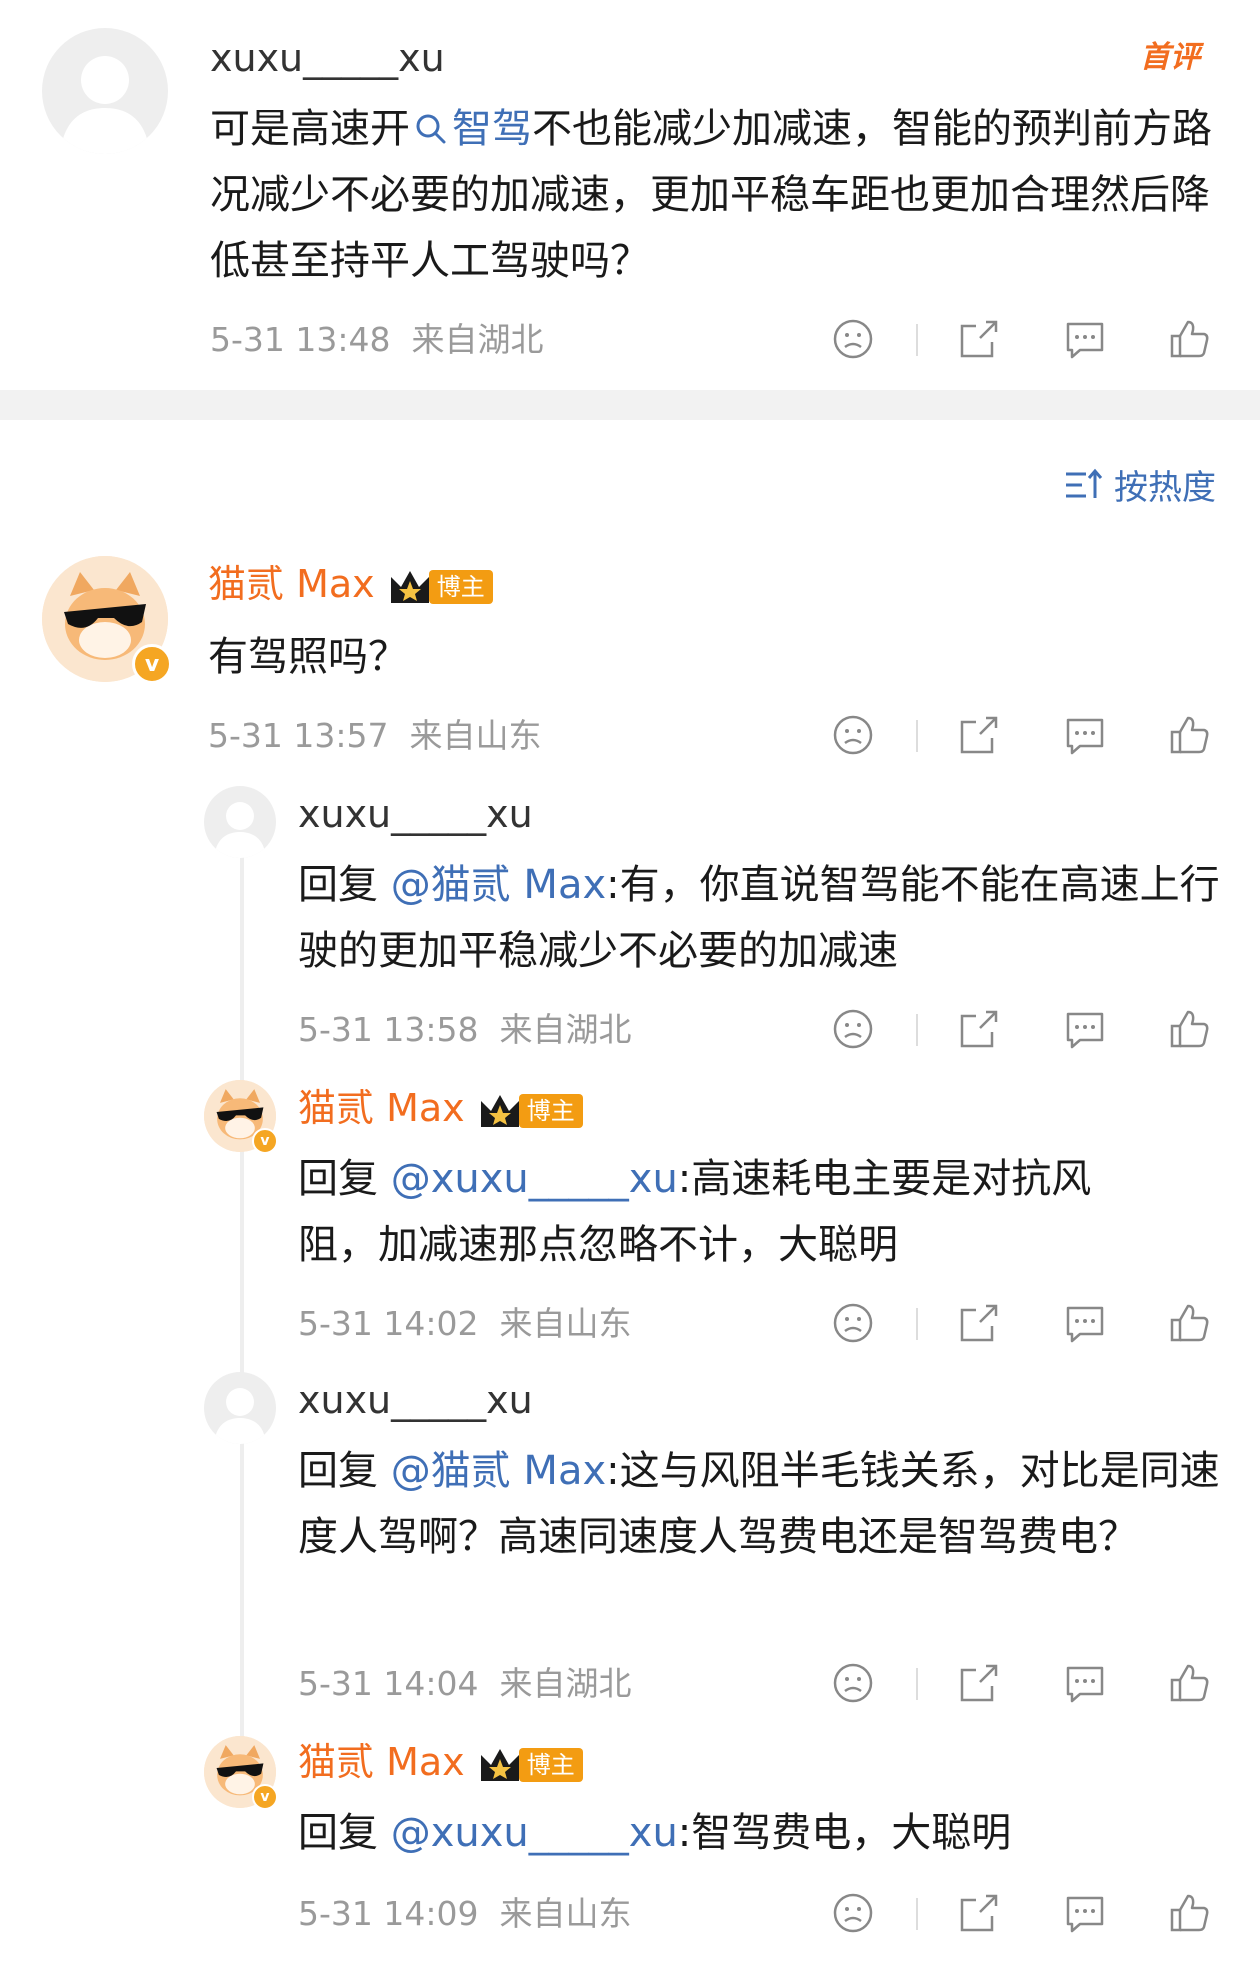 The image size is (1260, 1966). I want to click on reply-text: 回复 @xuxu_____xu:智驾费电，大聪明, so click(655, 1833).